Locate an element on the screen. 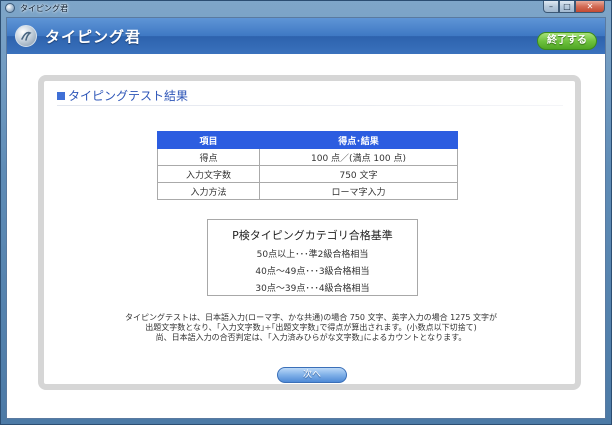 The image size is (612, 425). table-header-row: 項目 得点･結果 is located at coordinates (307, 140).